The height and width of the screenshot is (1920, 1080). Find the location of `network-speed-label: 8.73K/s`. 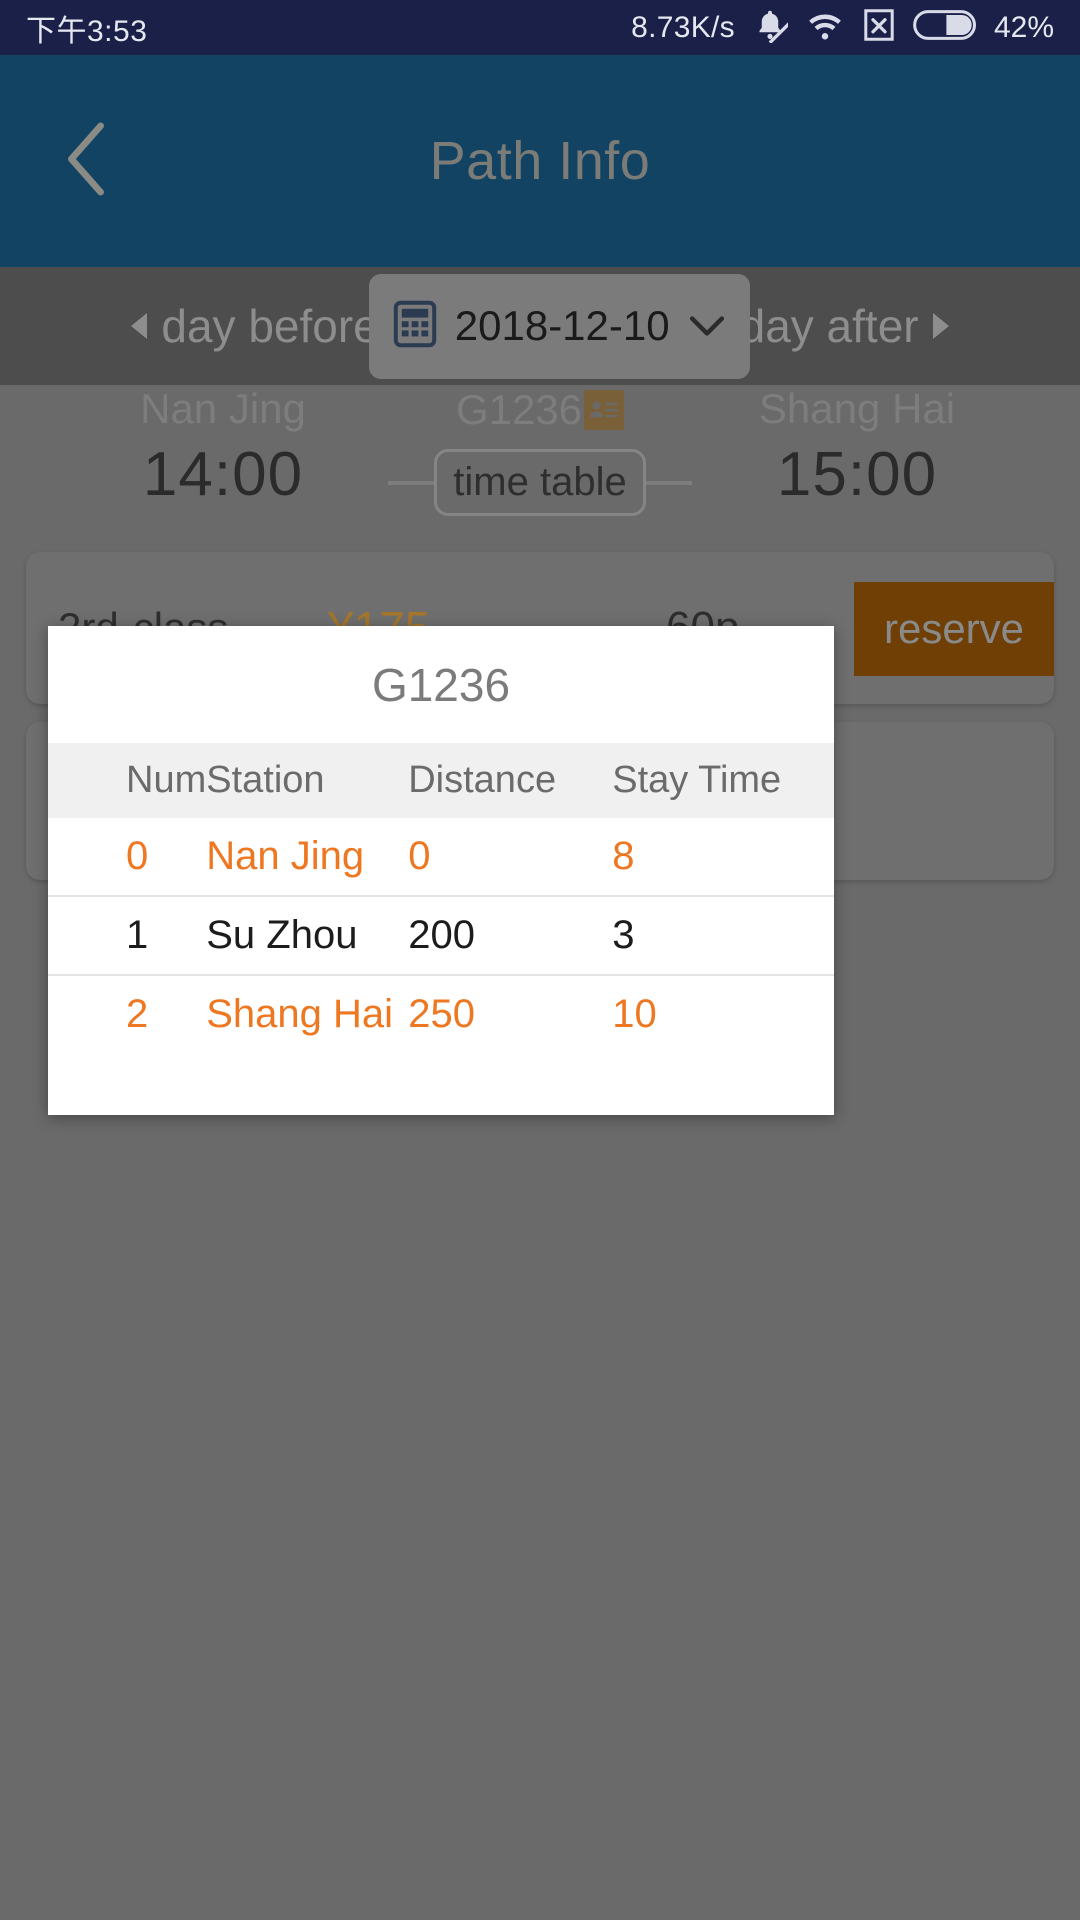

network-speed-label: 8.73K/s is located at coordinates (683, 27).